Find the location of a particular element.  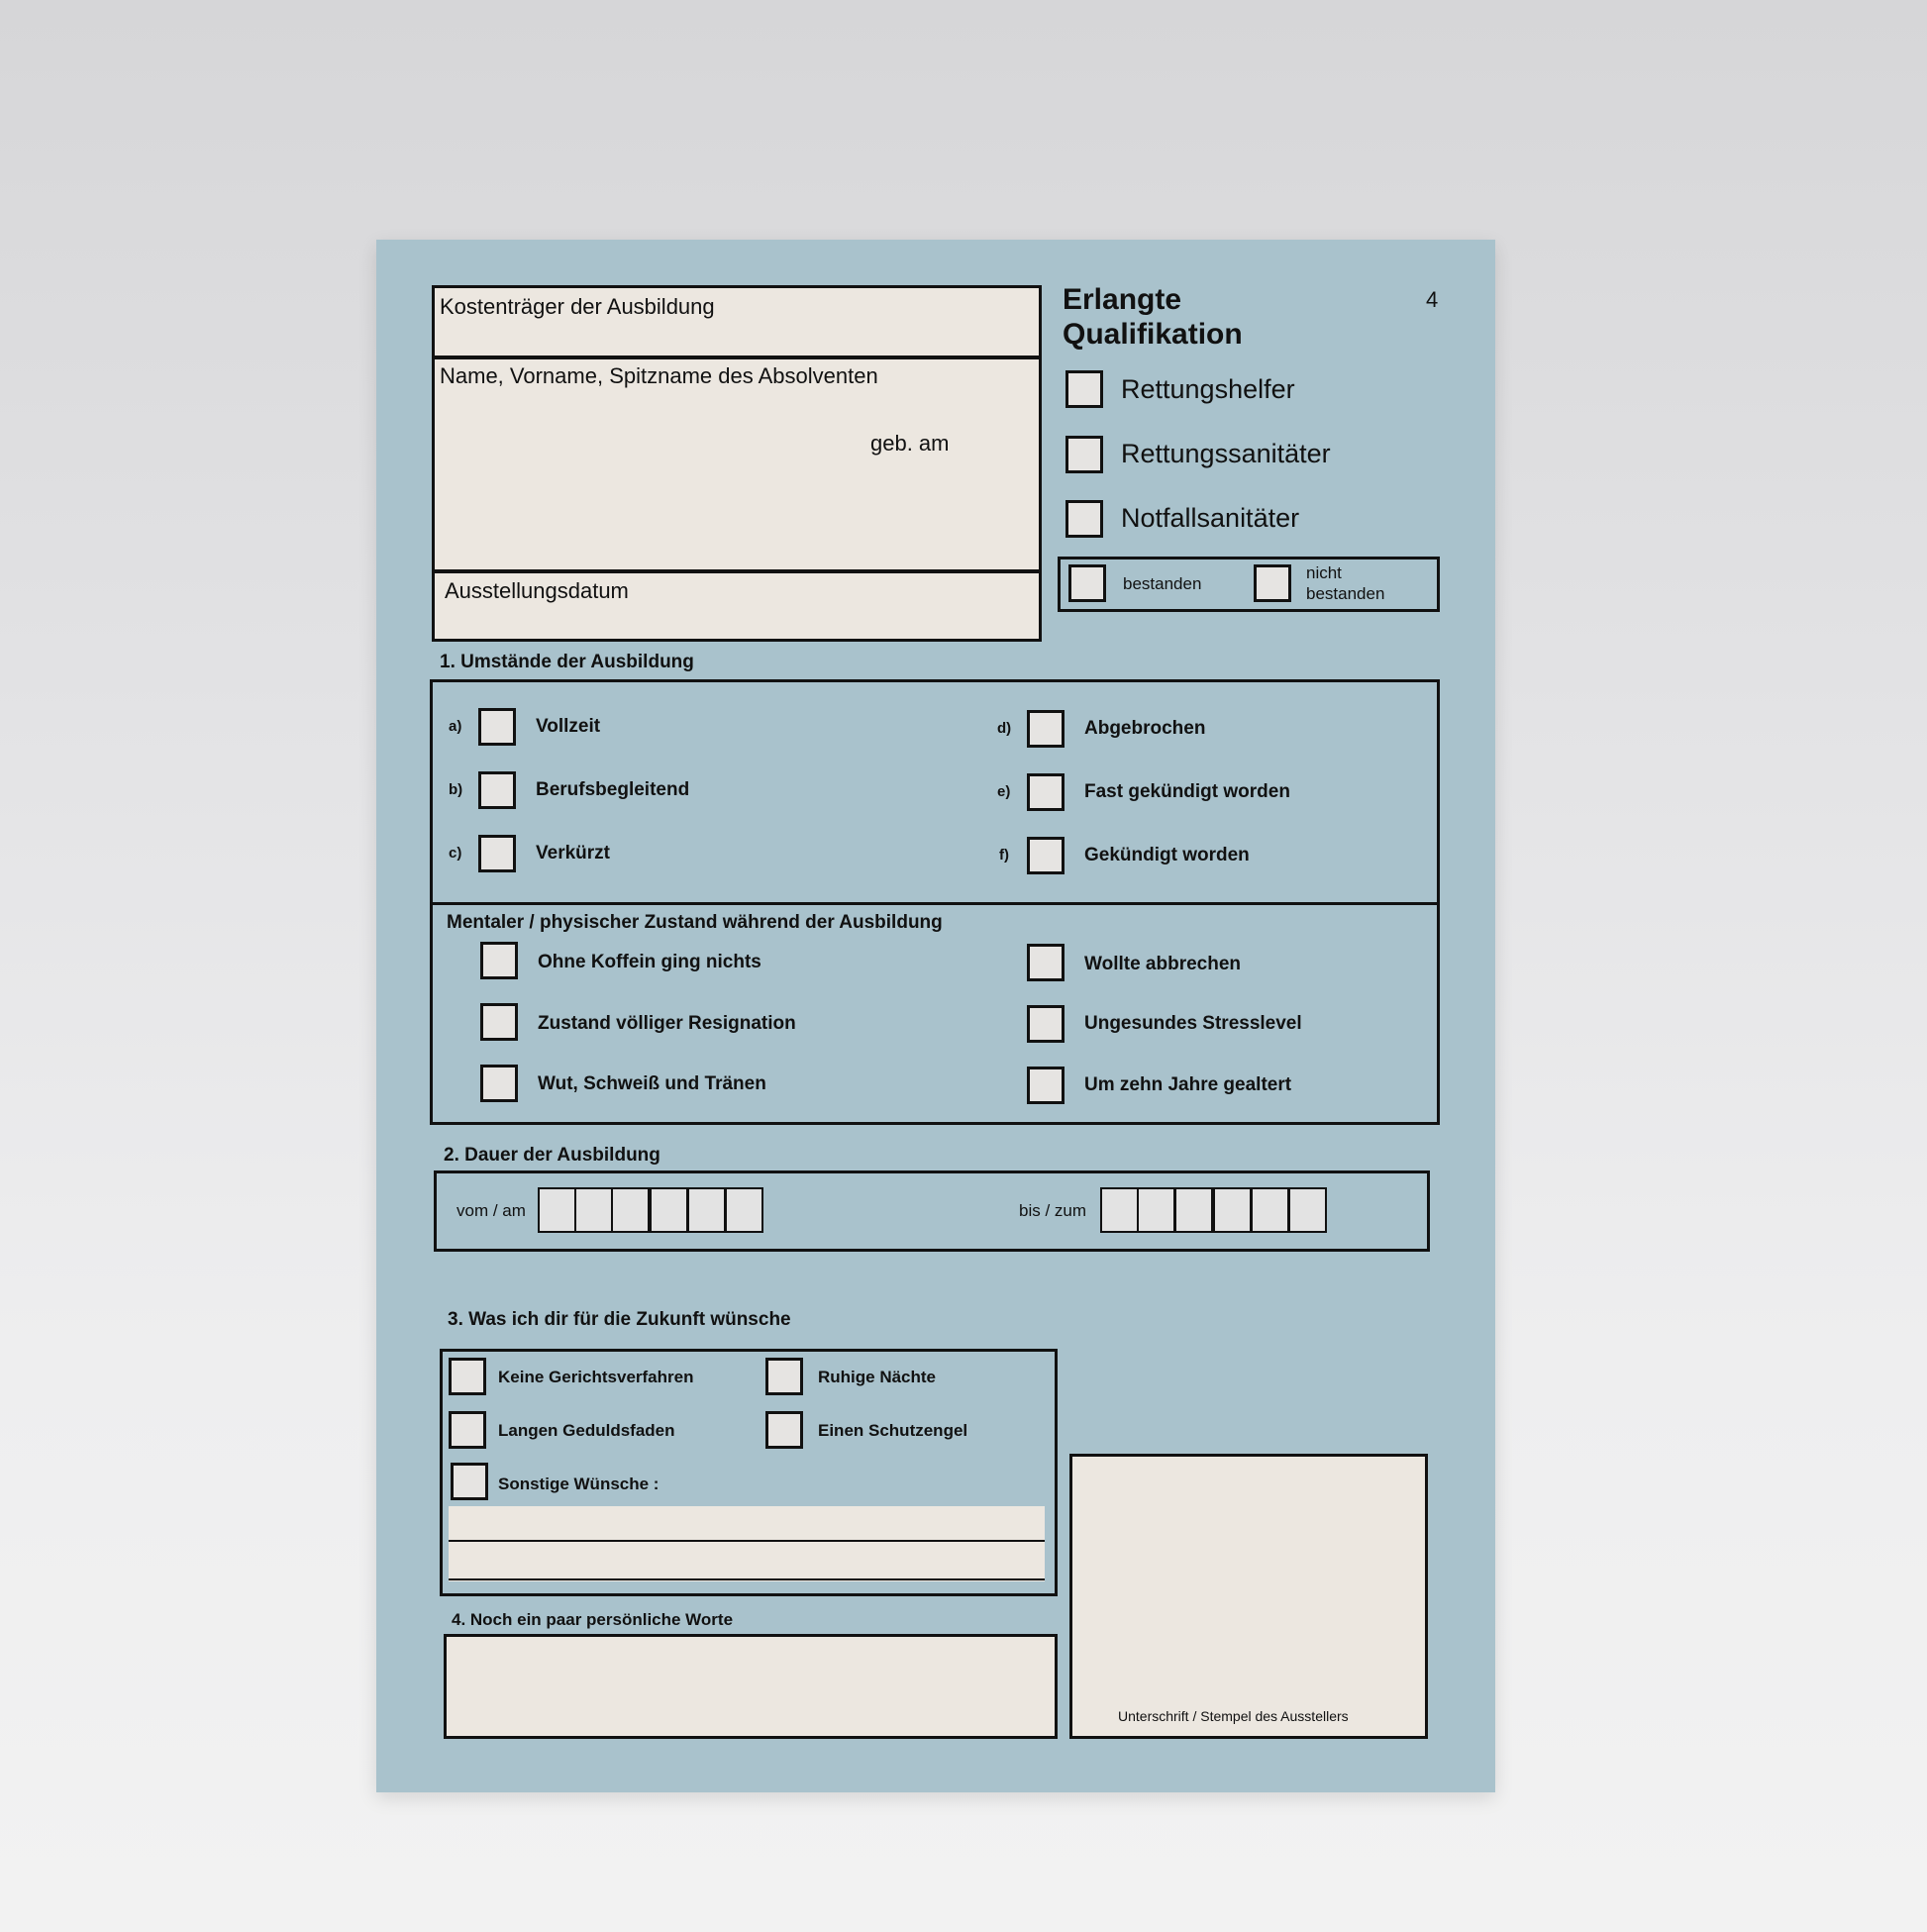

other-wishes-lines is located at coordinates (747, 1543).